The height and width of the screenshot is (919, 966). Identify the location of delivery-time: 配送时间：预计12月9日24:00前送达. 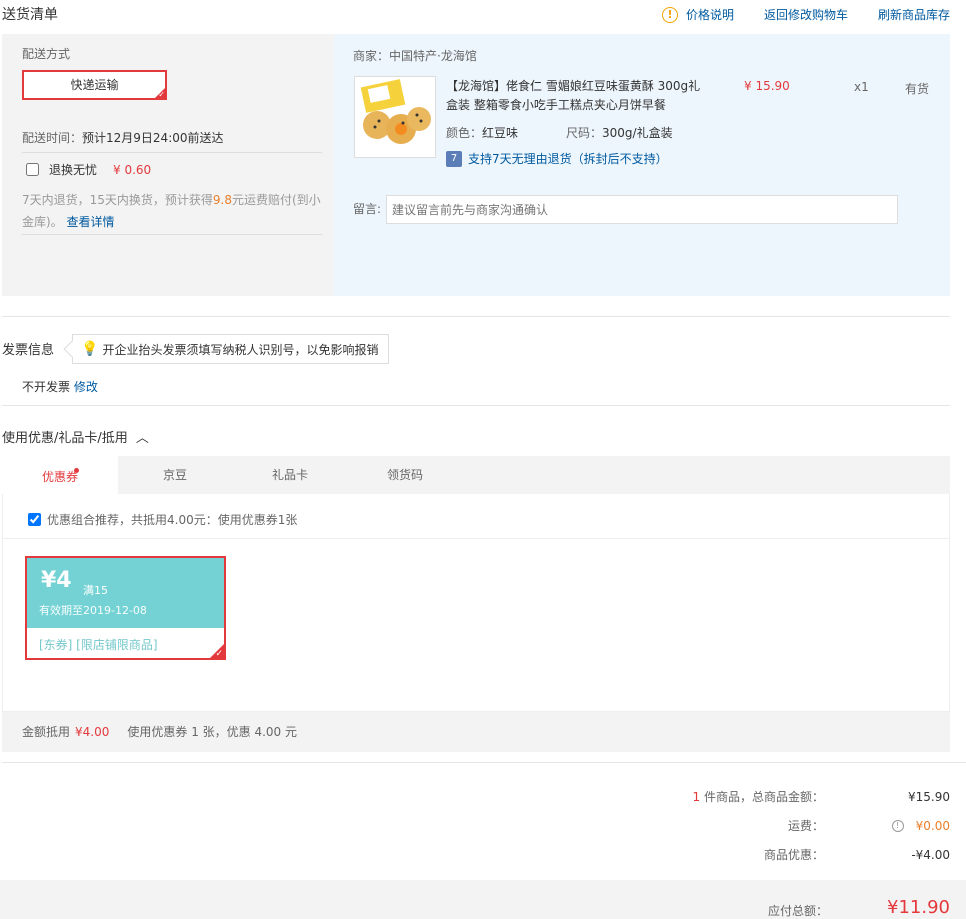
(123, 137).